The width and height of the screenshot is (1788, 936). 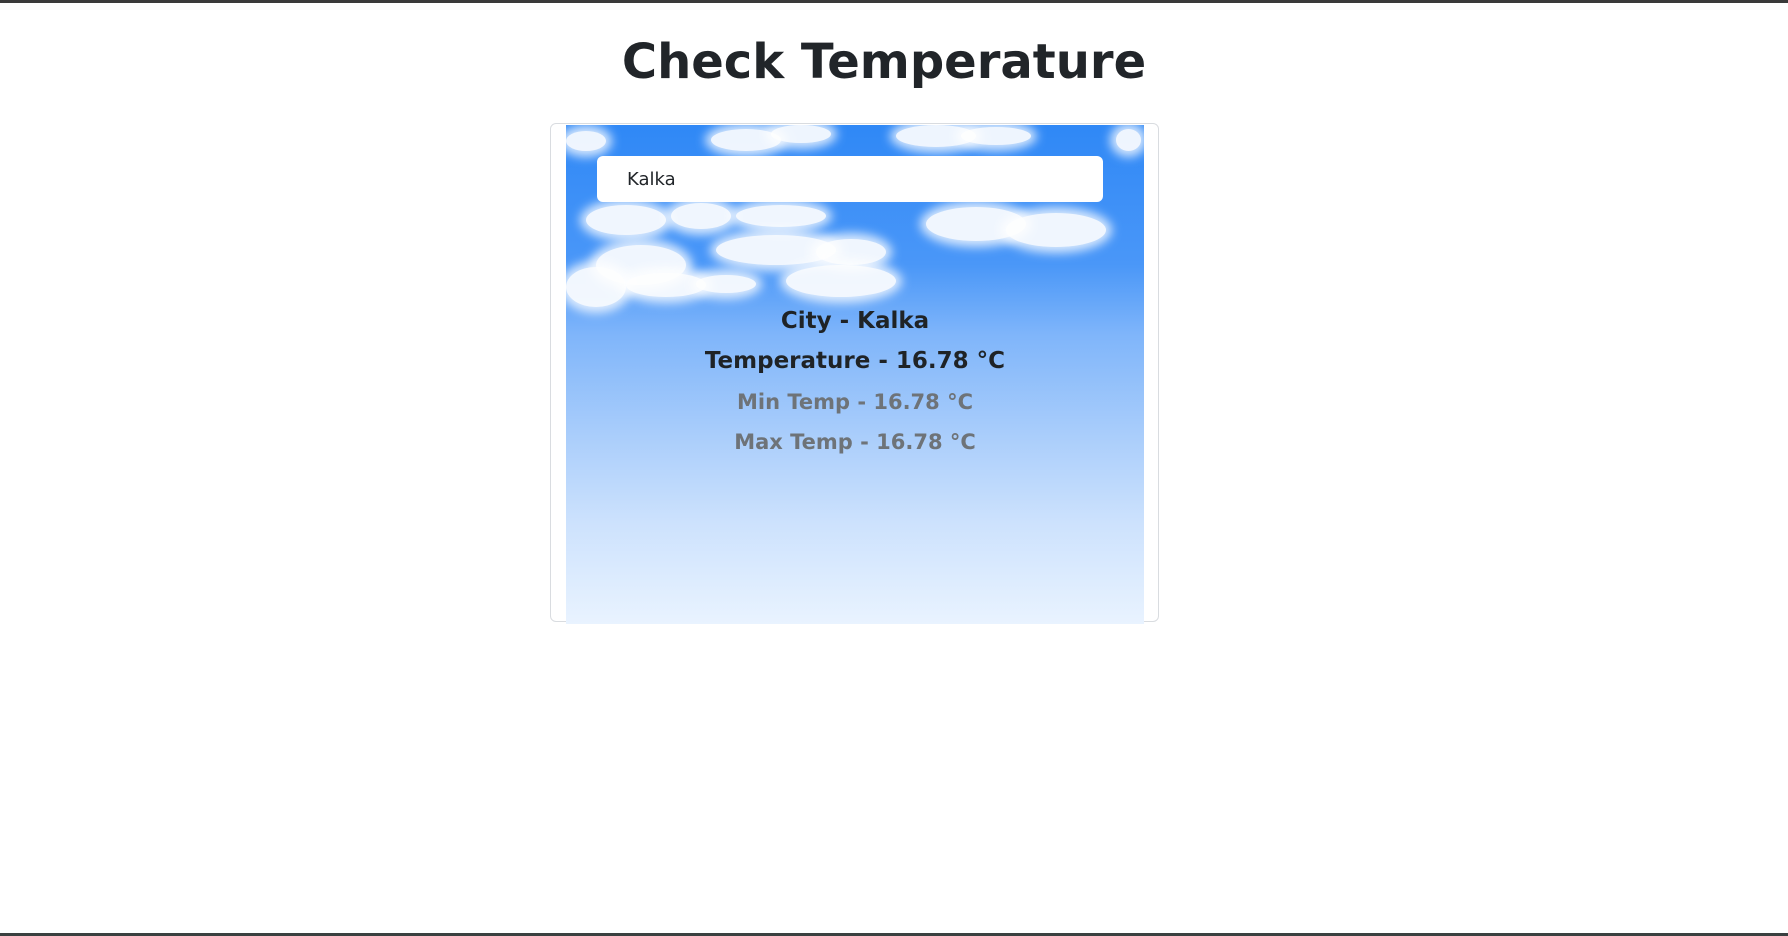 I want to click on page-title: Check Temperature, so click(x=884, y=62).